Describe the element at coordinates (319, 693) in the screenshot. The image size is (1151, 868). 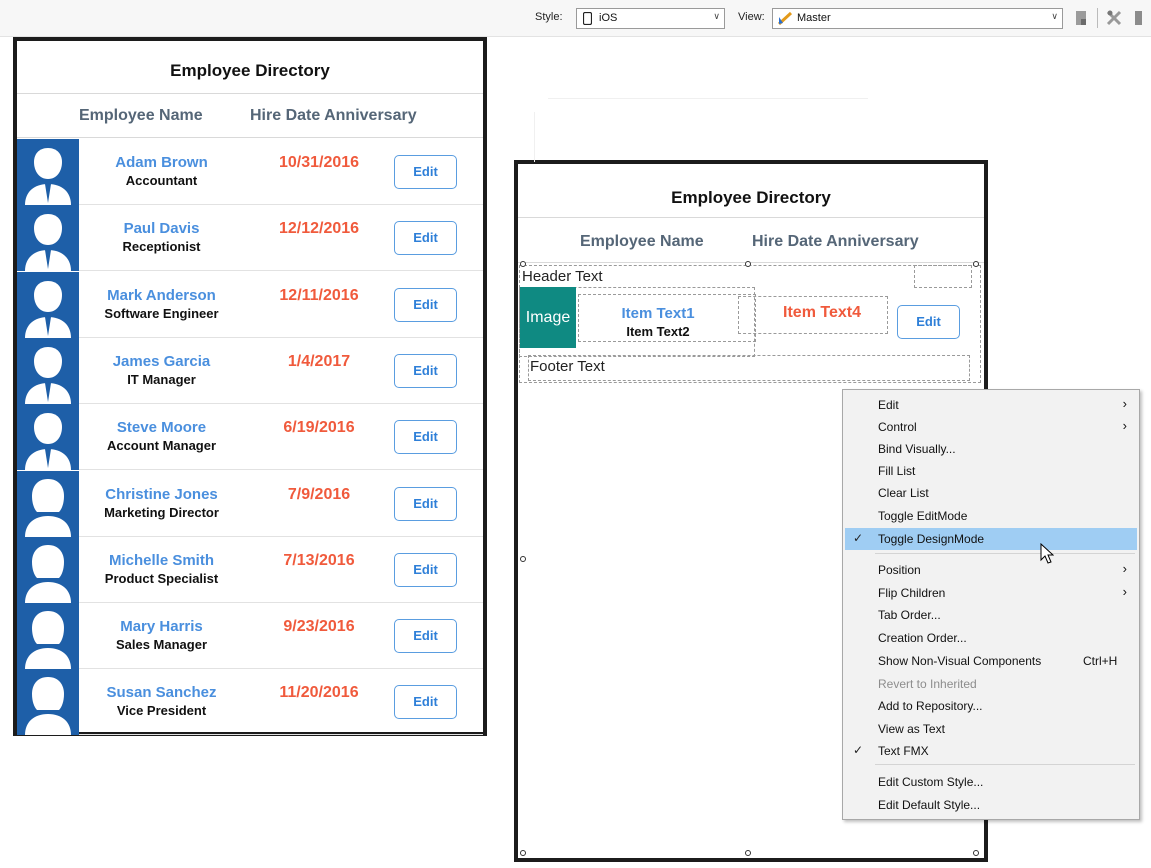
I see `hire-date: 11/20/2016` at that location.